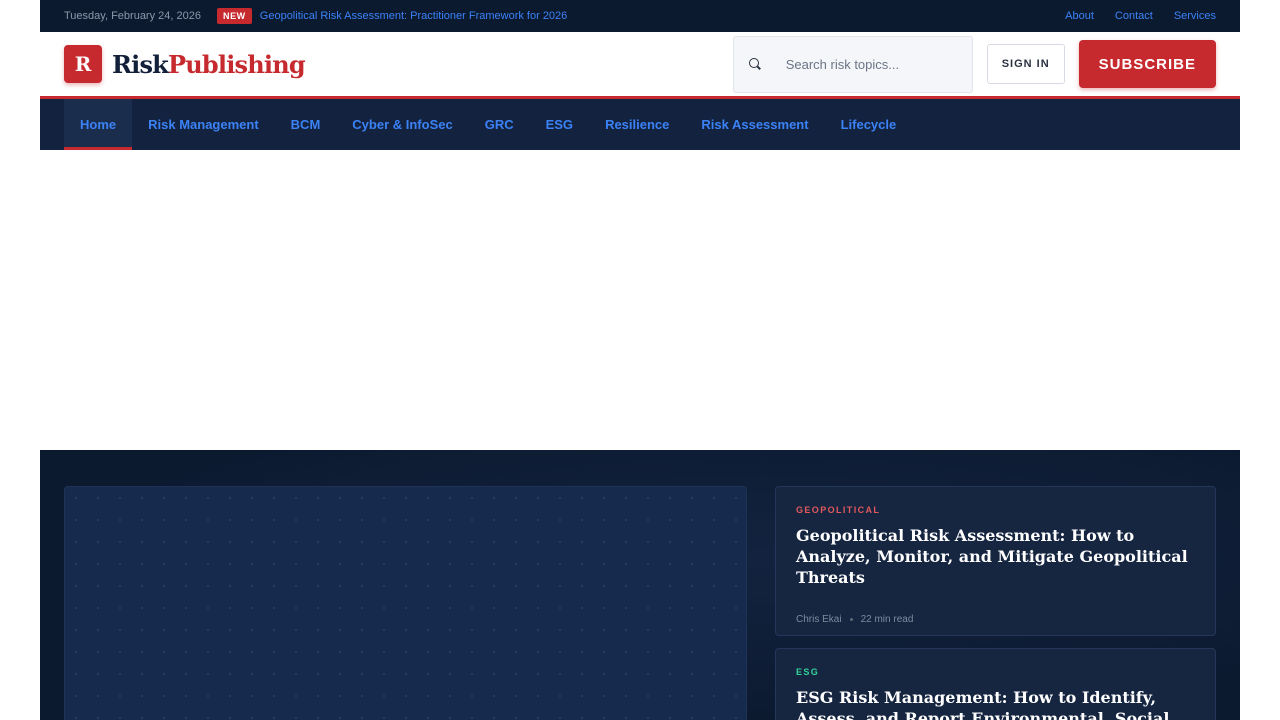 This screenshot has width=1280, height=720. Describe the element at coordinates (1025, 64) in the screenshot. I see `sign-in-button: SIGN IN` at that location.